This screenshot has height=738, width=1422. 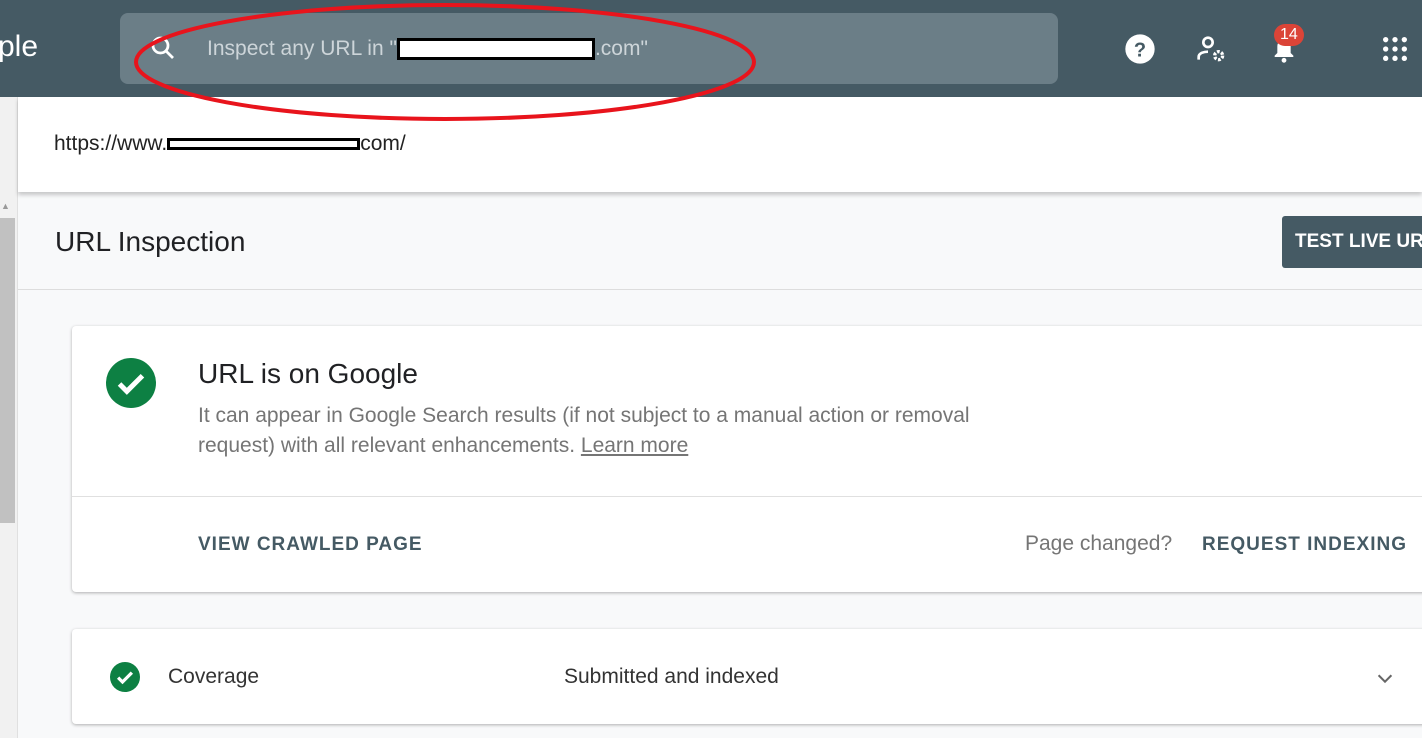 I want to click on coverage-row: Coverage Submitted and indexed, so click(x=747, y=676).